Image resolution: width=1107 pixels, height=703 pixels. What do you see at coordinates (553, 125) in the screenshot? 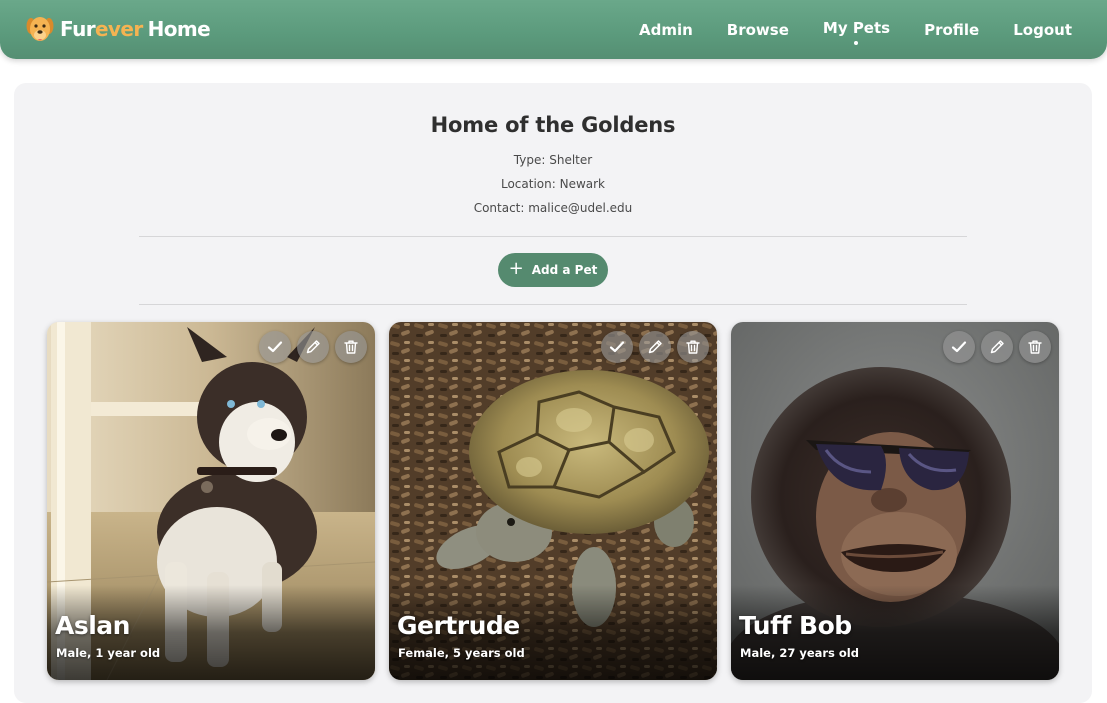
I see `organization-name: Home of the Goldens` at bounding box center [553, 125].